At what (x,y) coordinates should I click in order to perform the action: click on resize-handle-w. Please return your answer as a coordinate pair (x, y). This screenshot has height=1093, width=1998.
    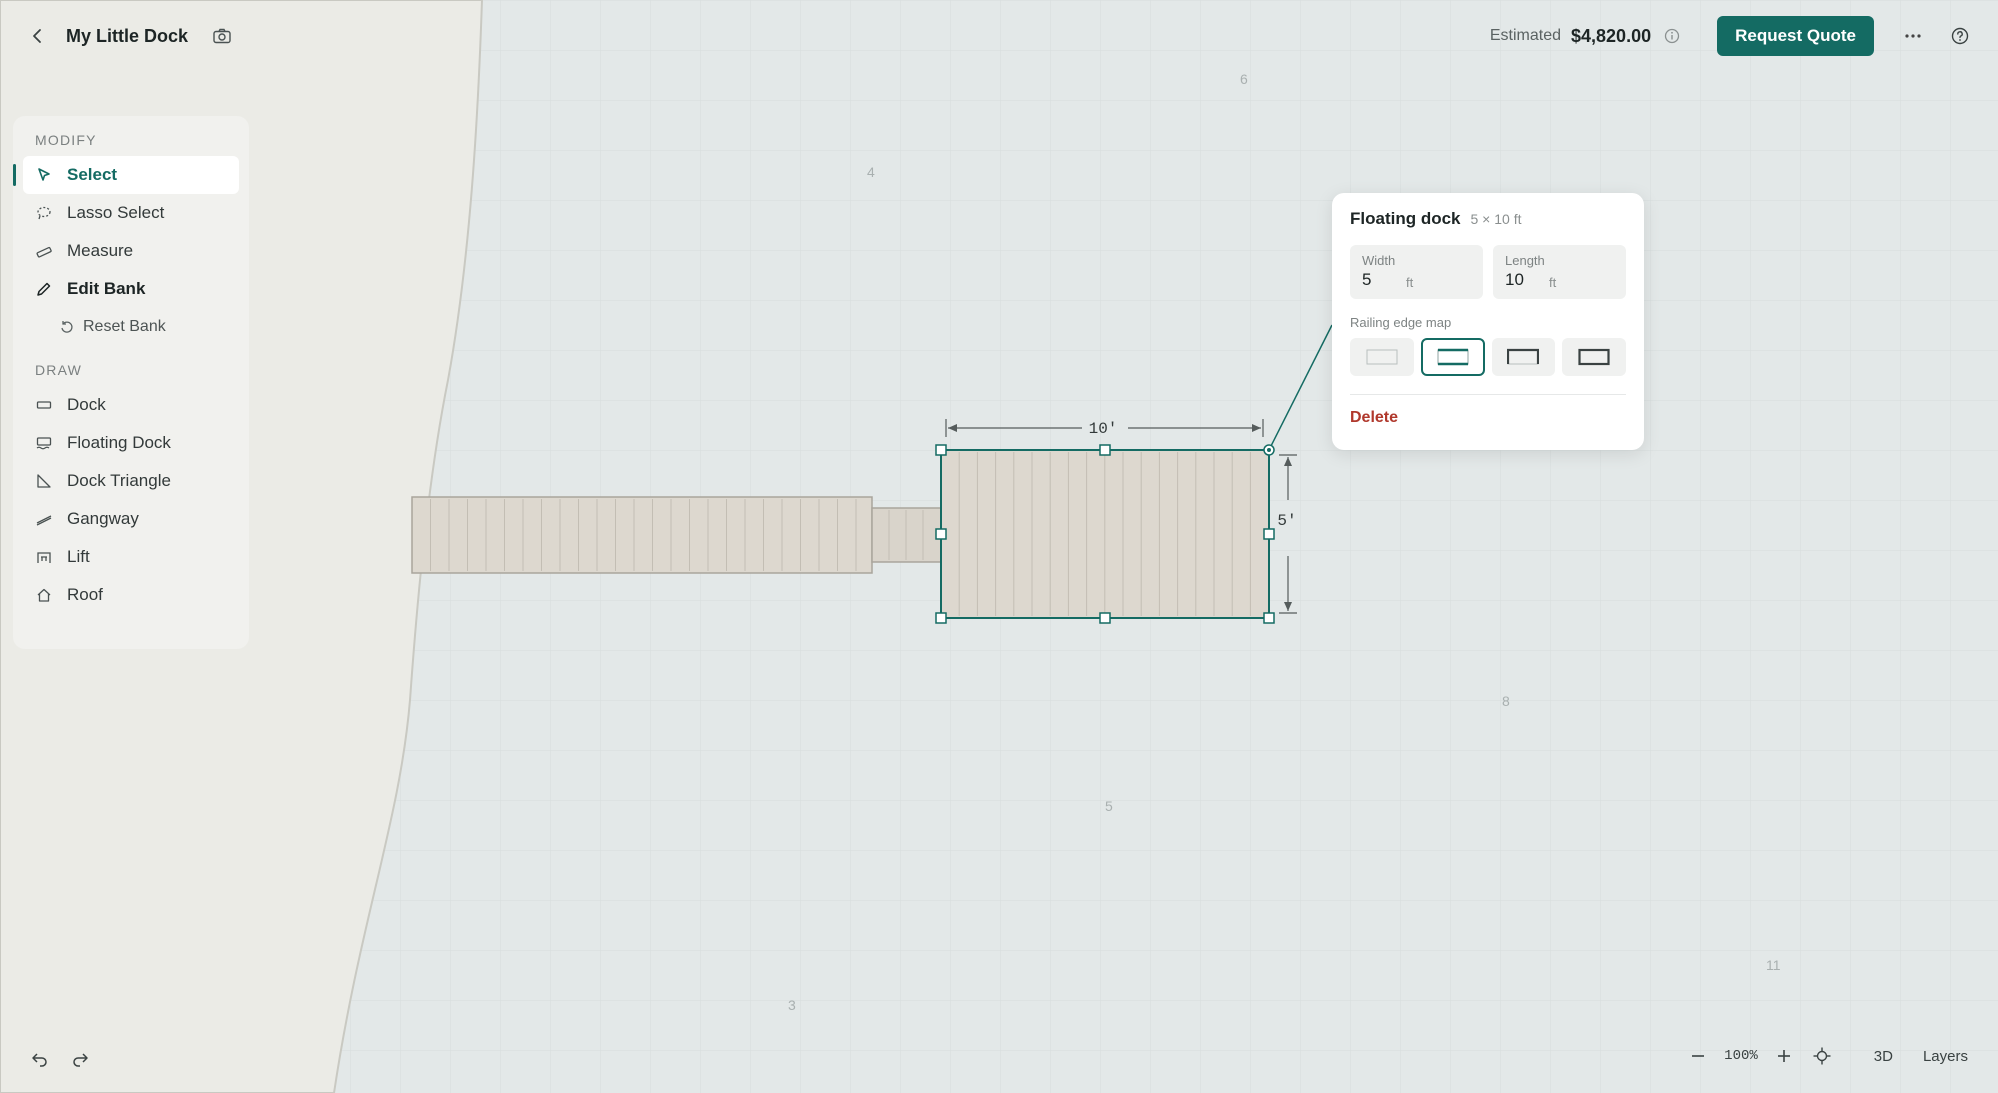
    Looking at the image, I should click on (941, 534).